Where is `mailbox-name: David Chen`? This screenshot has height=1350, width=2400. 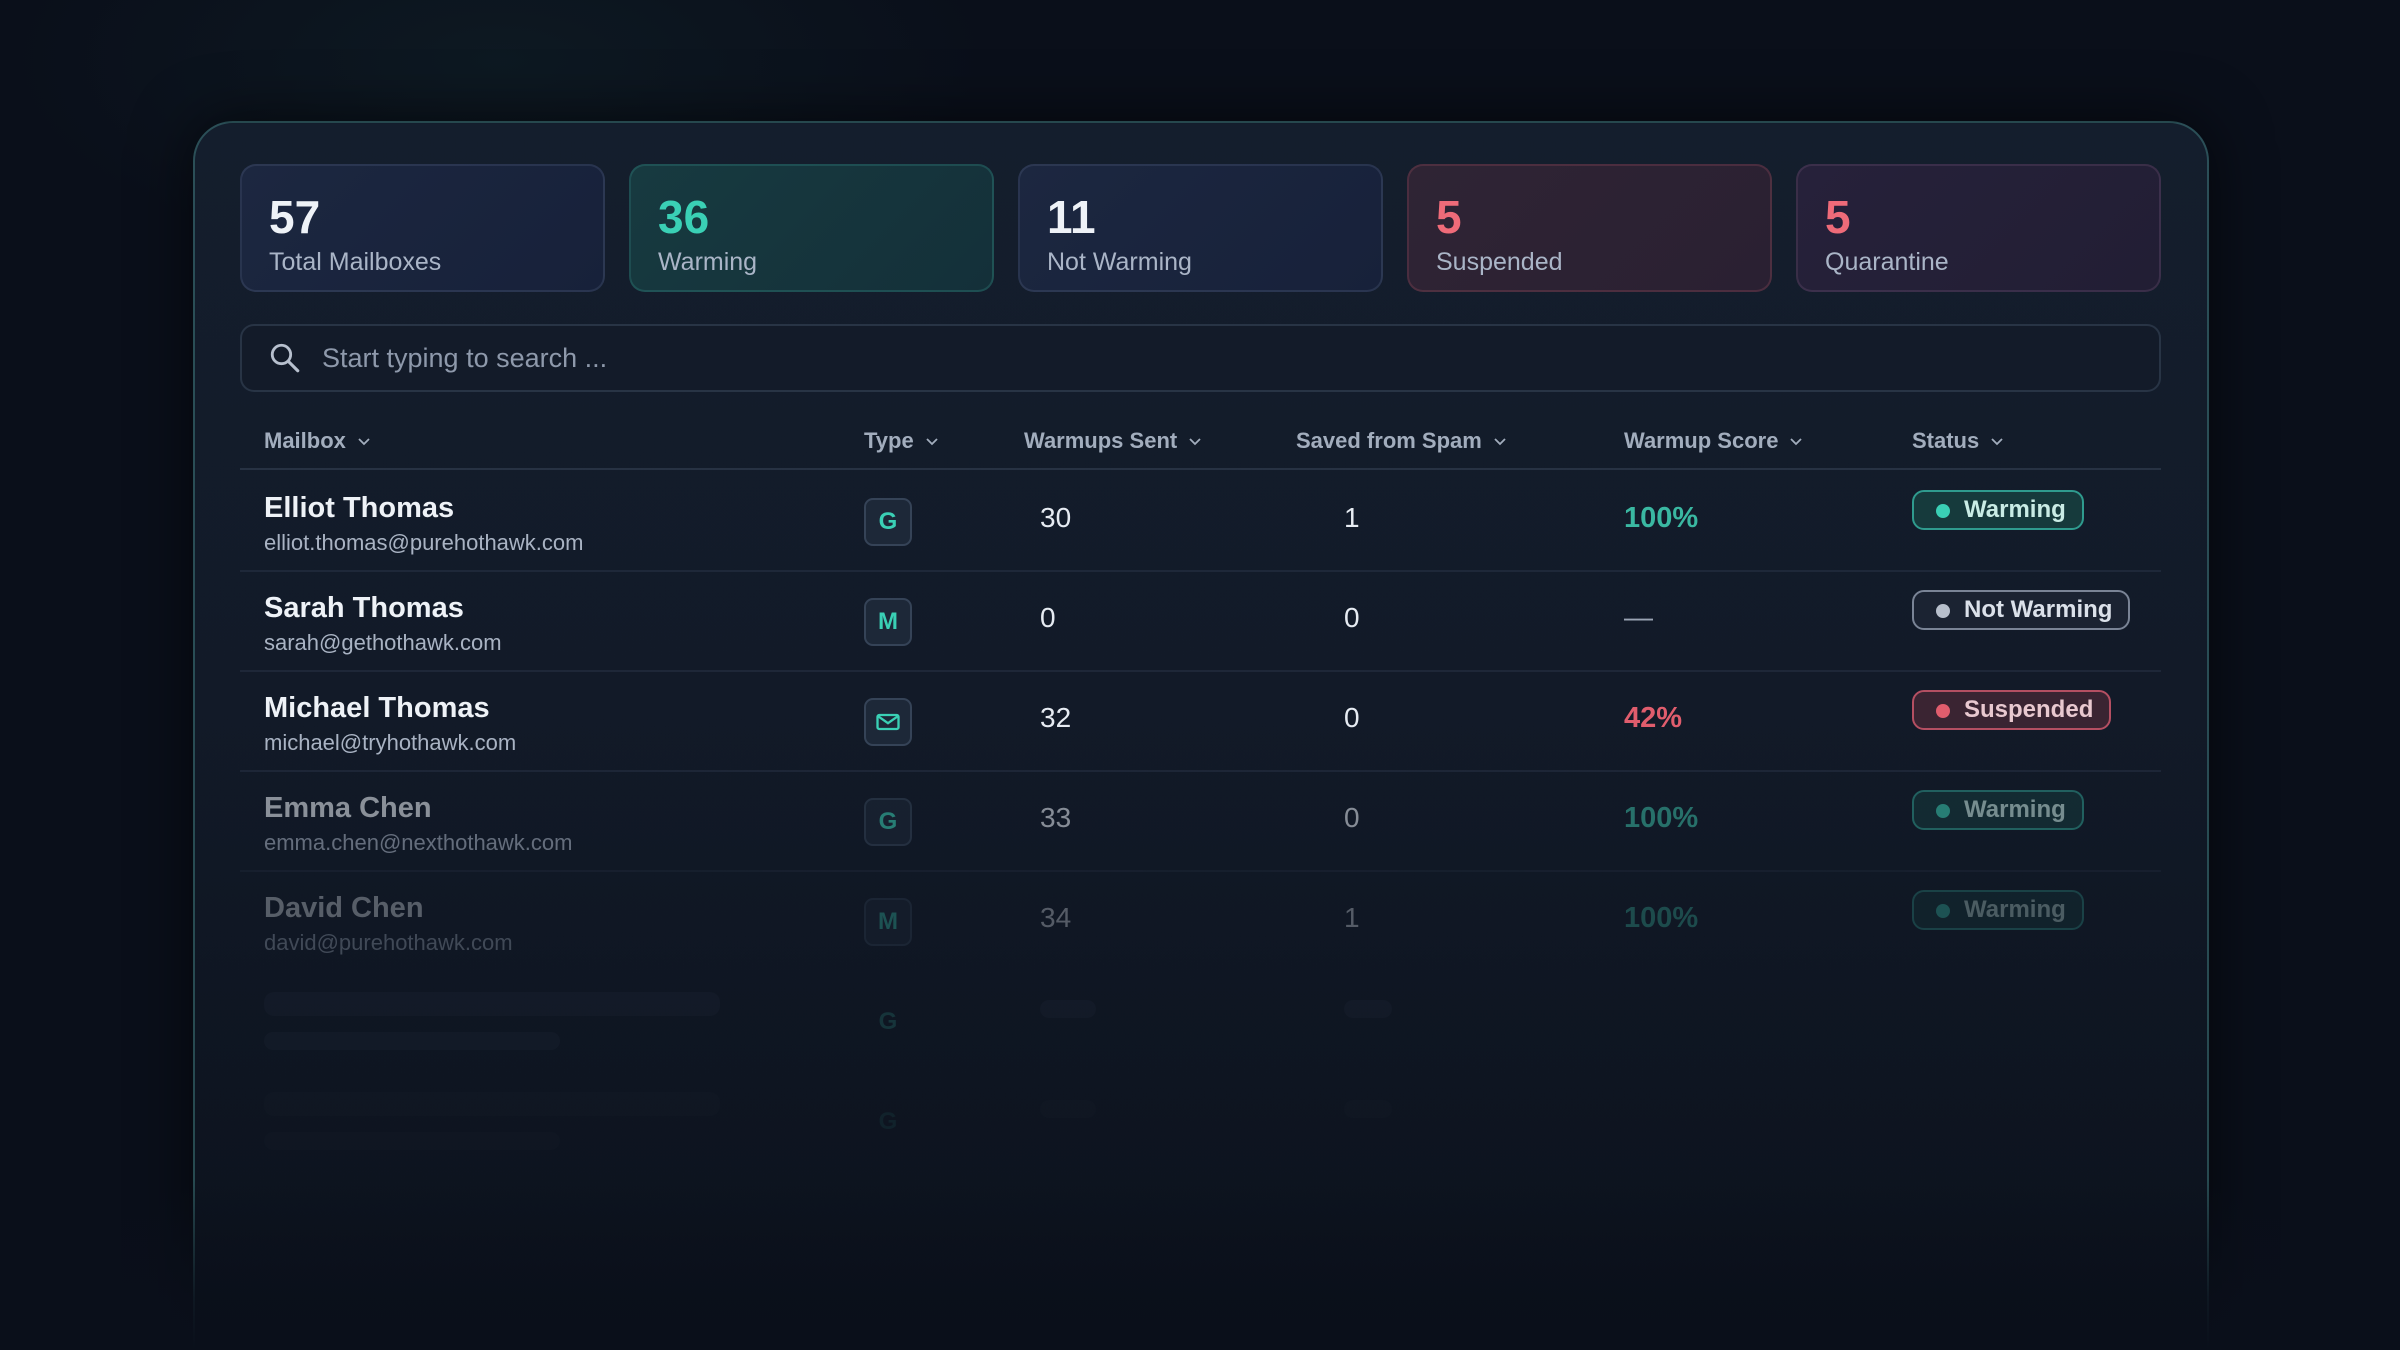 mailbox-name: David Chen is located at coordinates (344, 908).